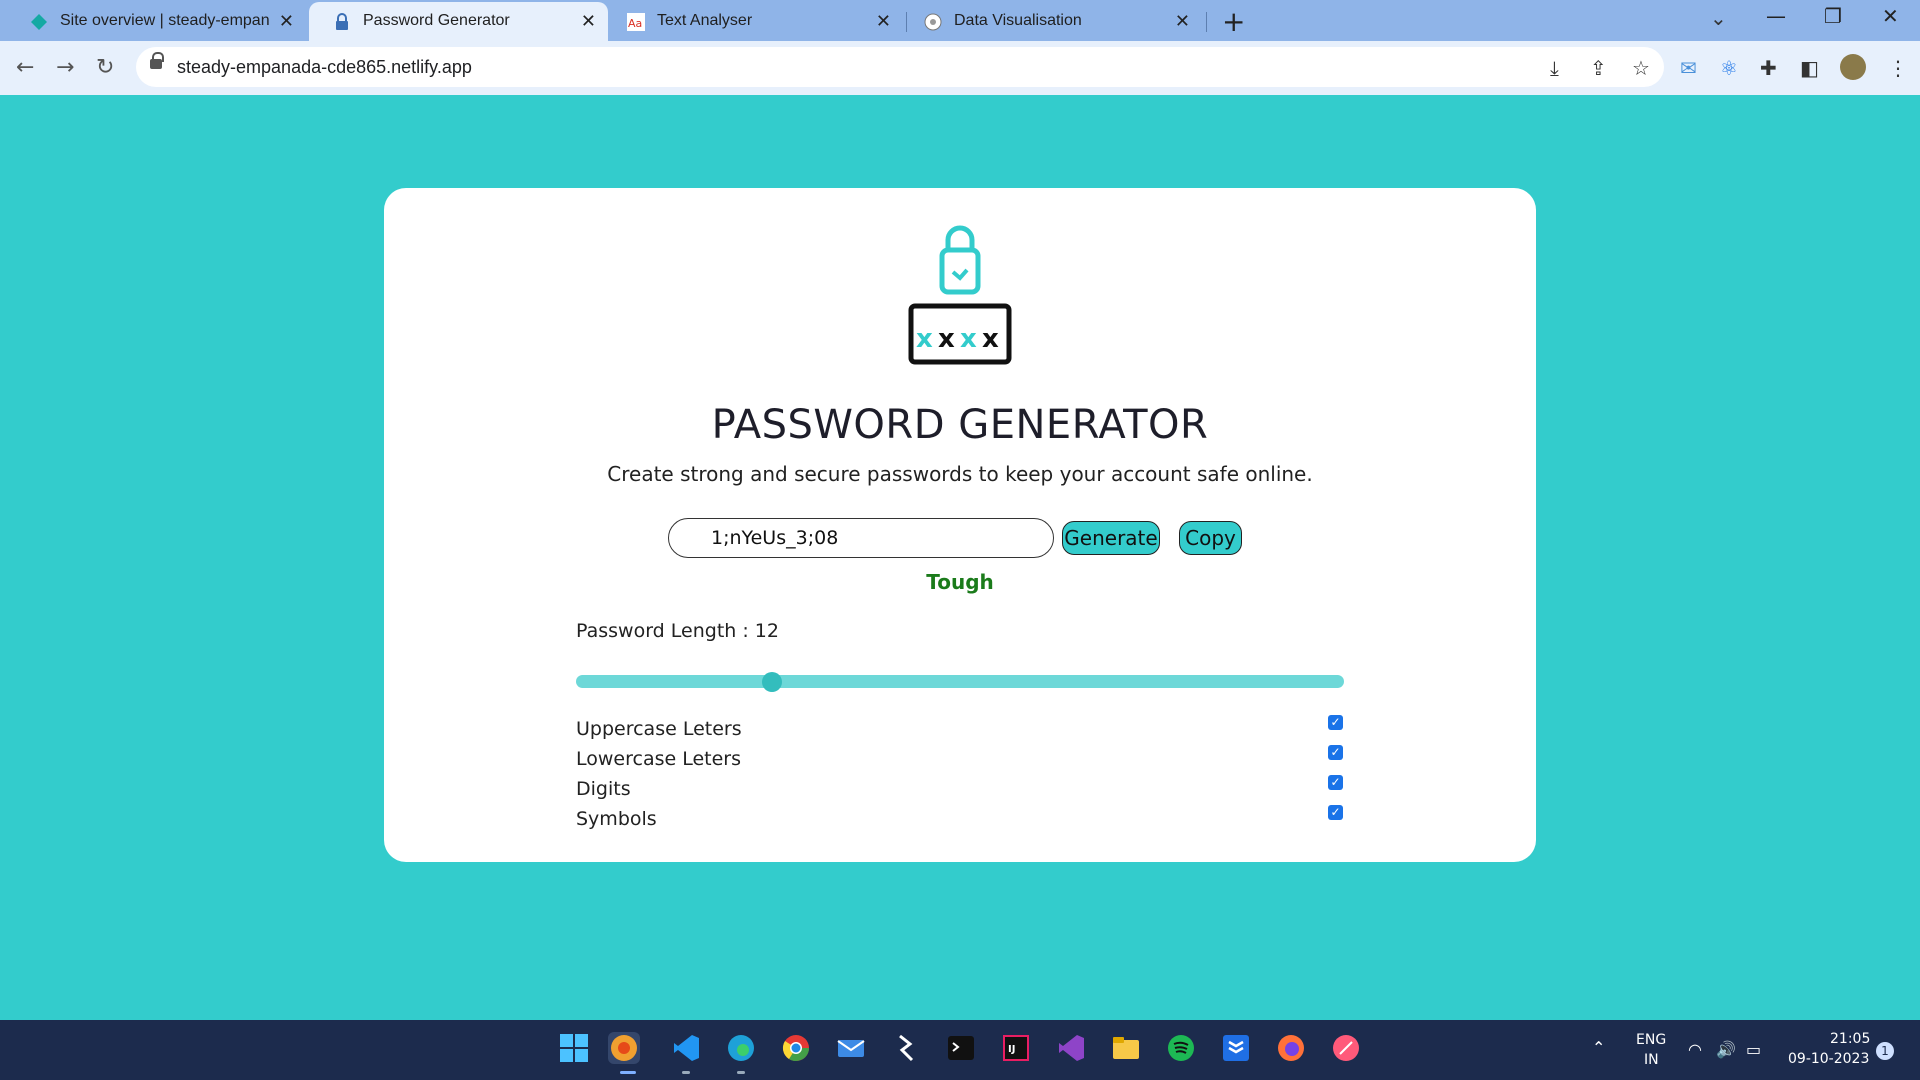  Describe the element at coordinates (1853, 67) in the screenshot. I see `profile-avatar` at that location.